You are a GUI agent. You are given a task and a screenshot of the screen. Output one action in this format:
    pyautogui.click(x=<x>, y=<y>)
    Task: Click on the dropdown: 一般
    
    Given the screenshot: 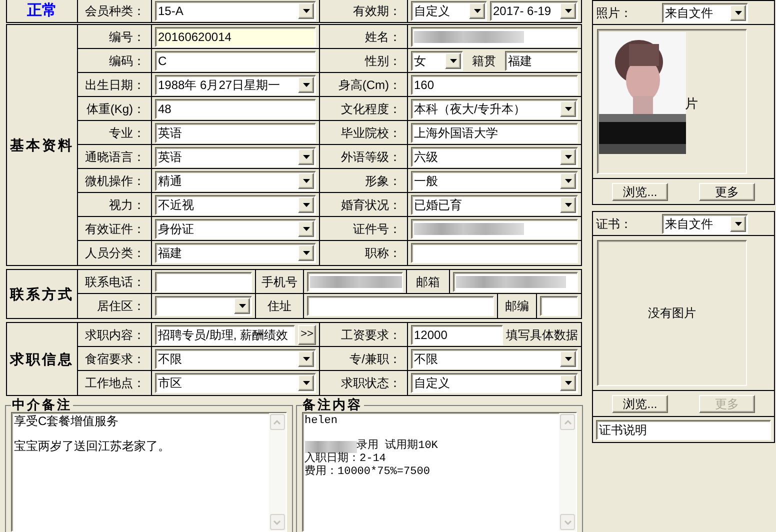 What is the action you would take?
    pyautogui.click(x=494, y=180)
    